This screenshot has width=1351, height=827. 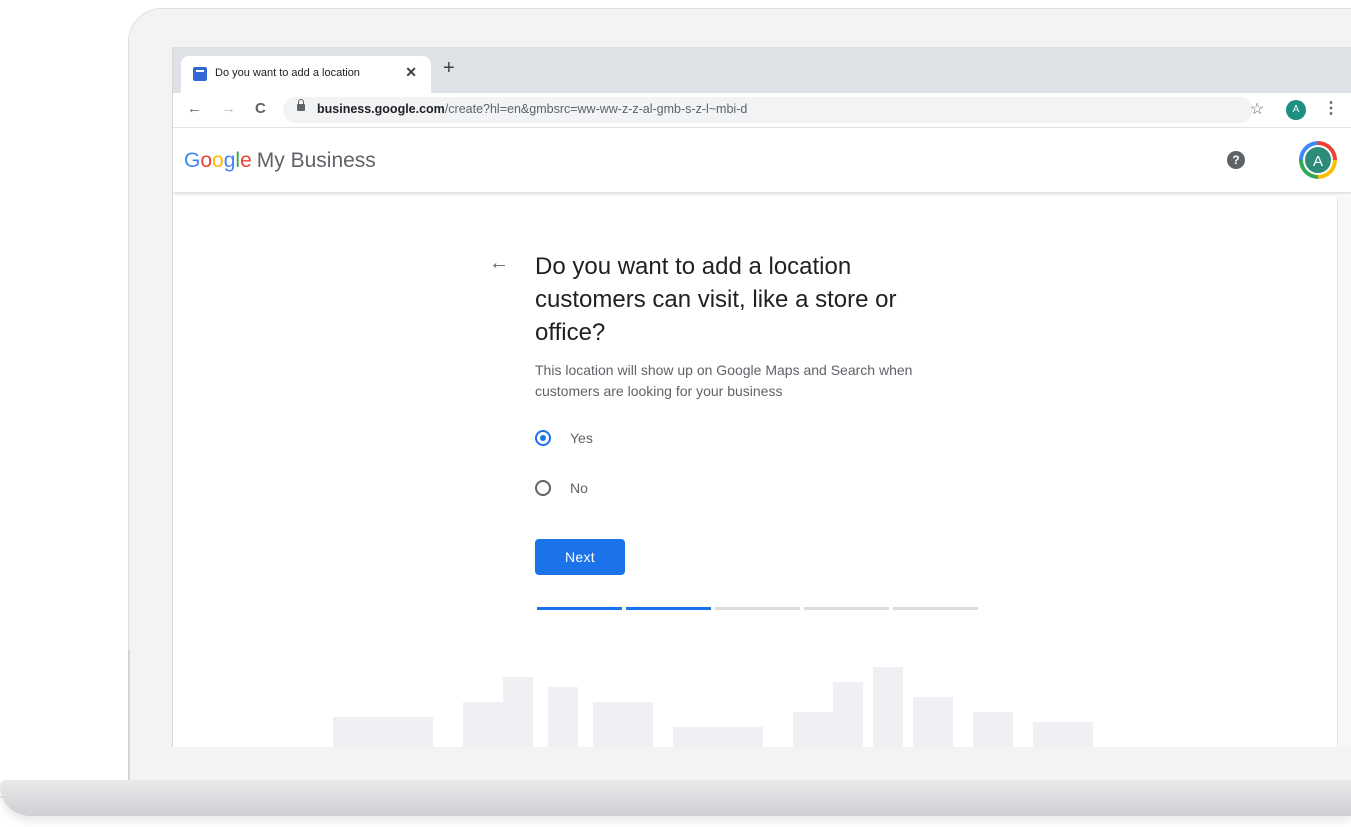 What do you see at coordinates (1257, 109) in the screenshot?
I see `bookmark-star-icon: ☆` at bounding box center [1257, 109].